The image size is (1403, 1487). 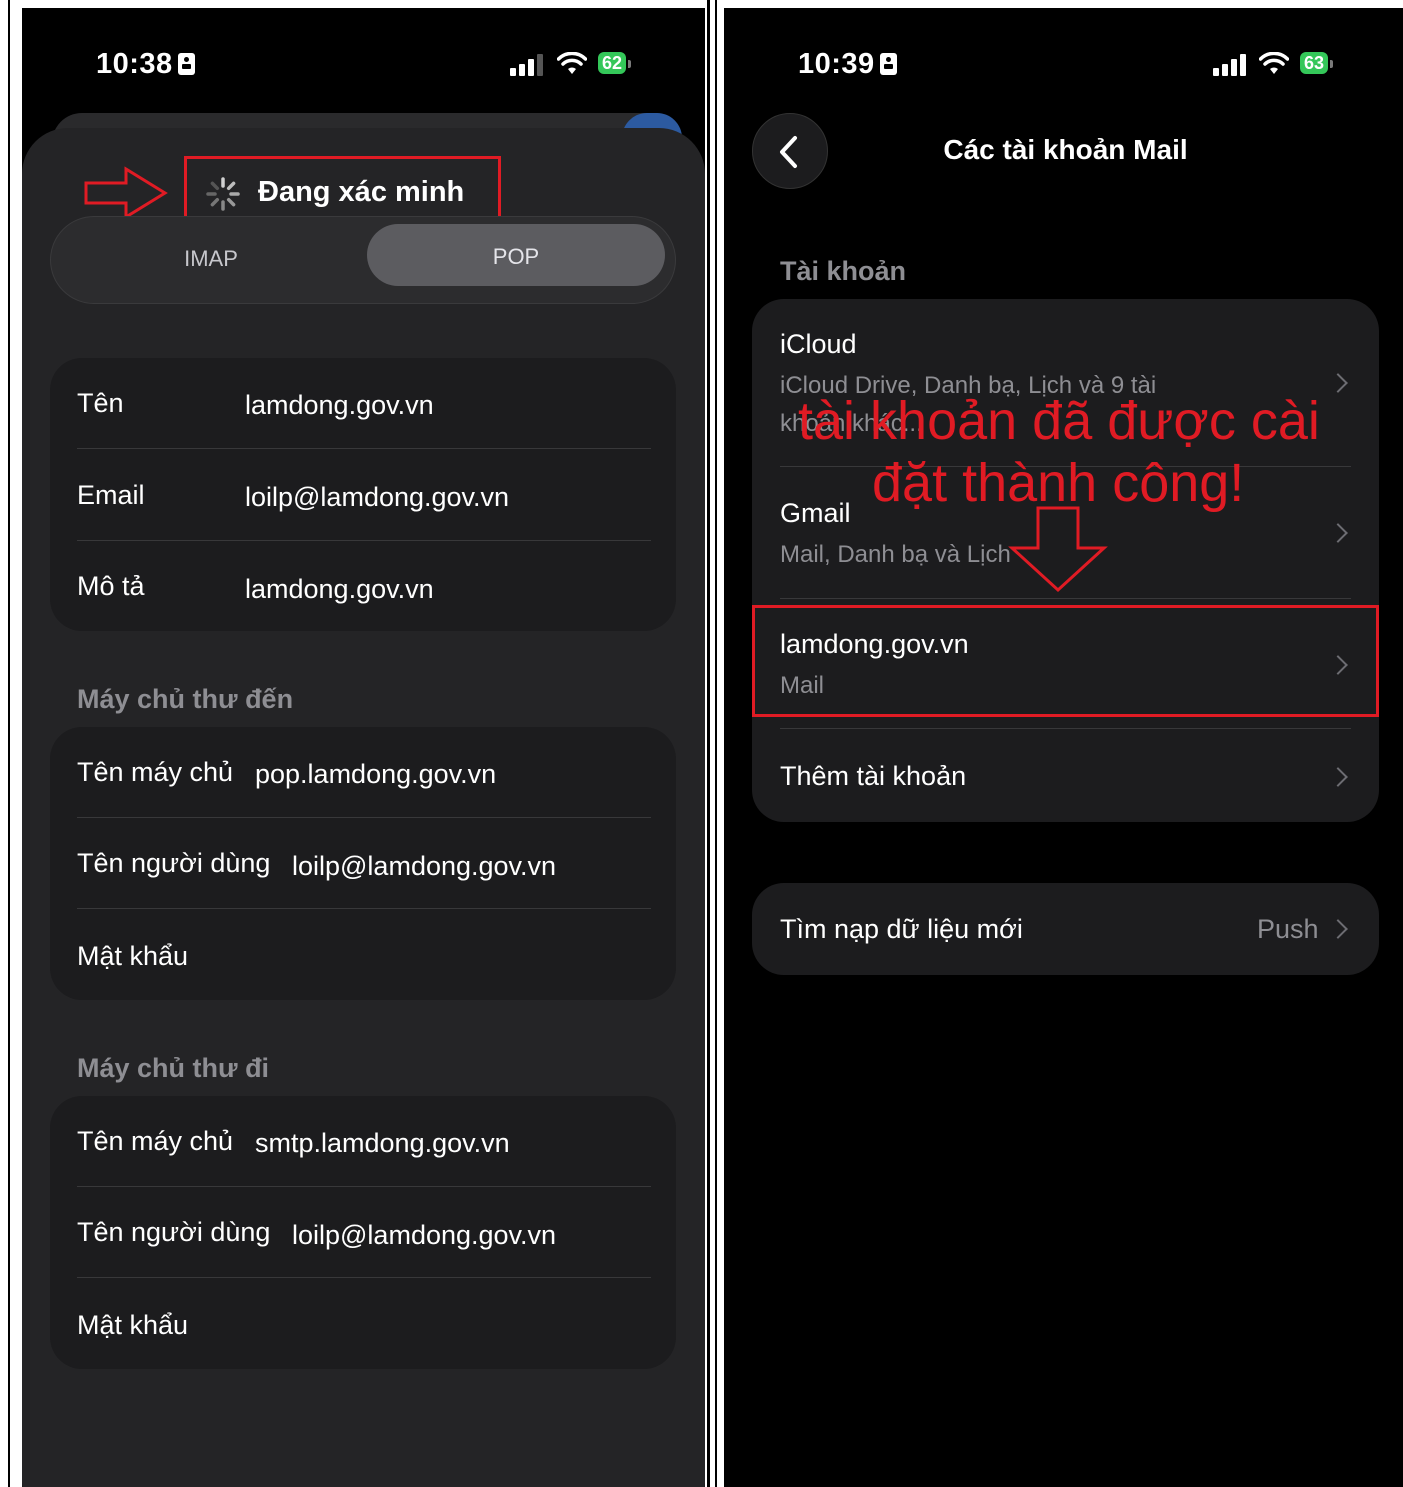 I want to click on battery-level: 63, so click(x=1314, y=63).